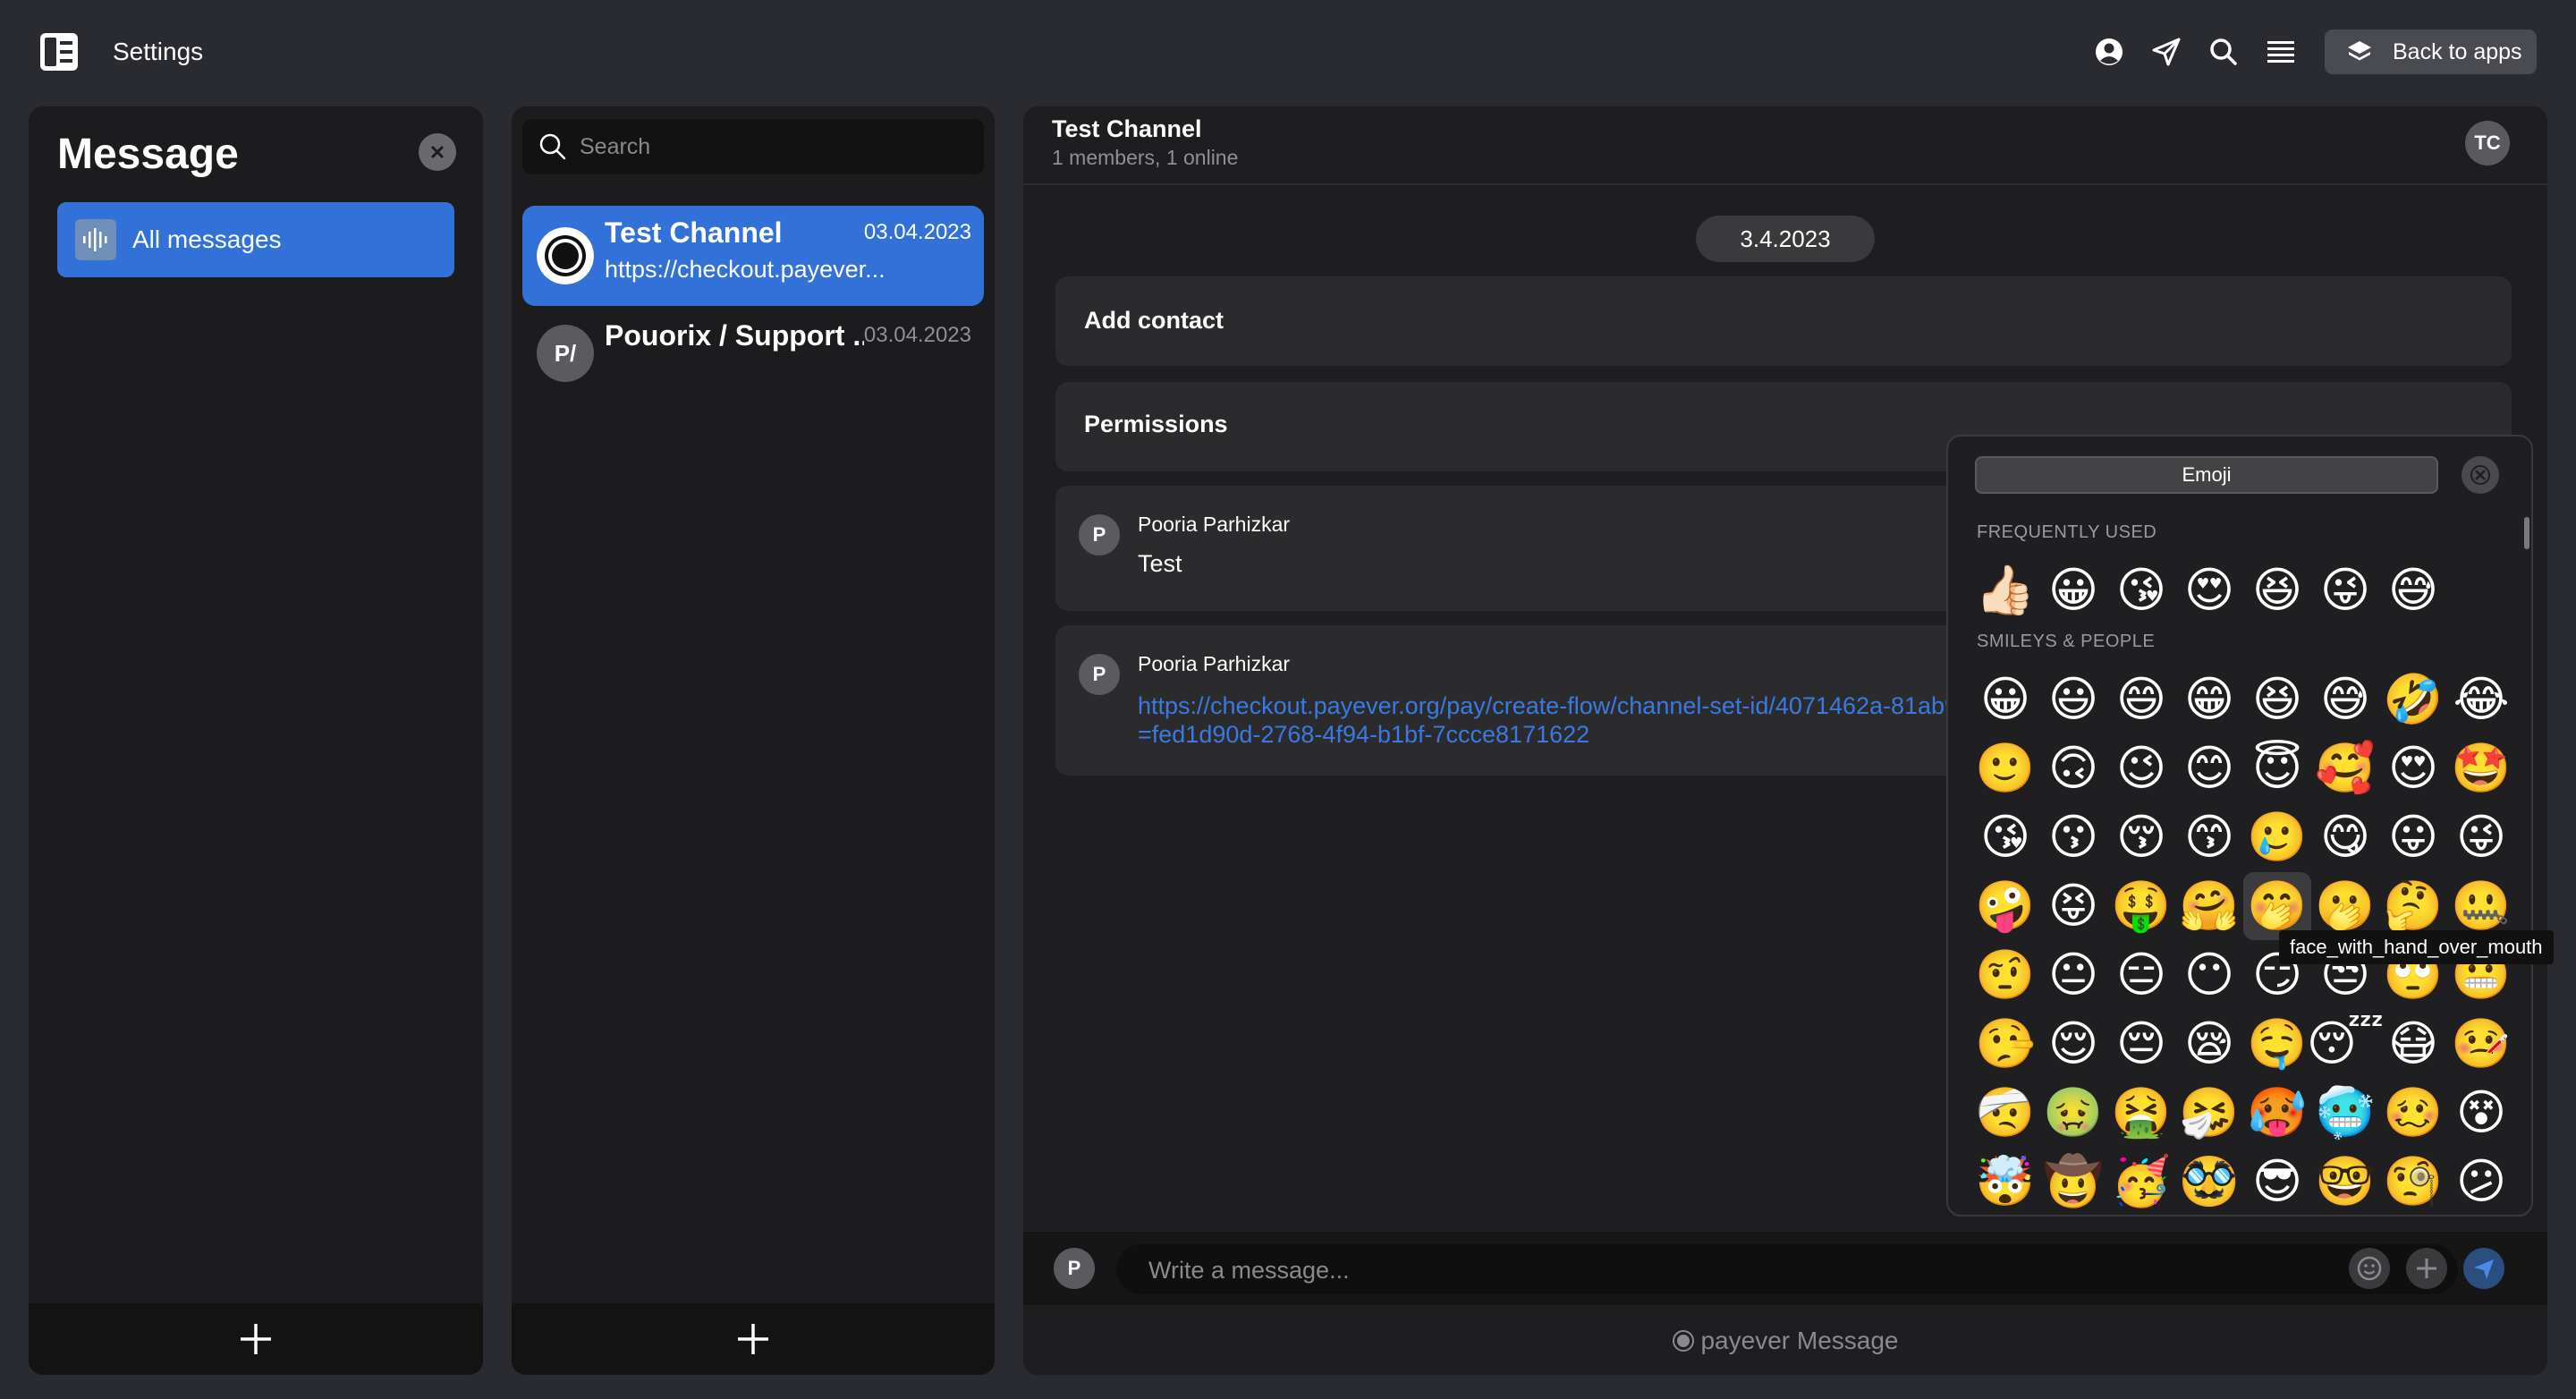  Describe the element at coordinates (2066, 641) in the screenshot. I see `section-smileys: SMILEYS & PEOPLE` at that location.